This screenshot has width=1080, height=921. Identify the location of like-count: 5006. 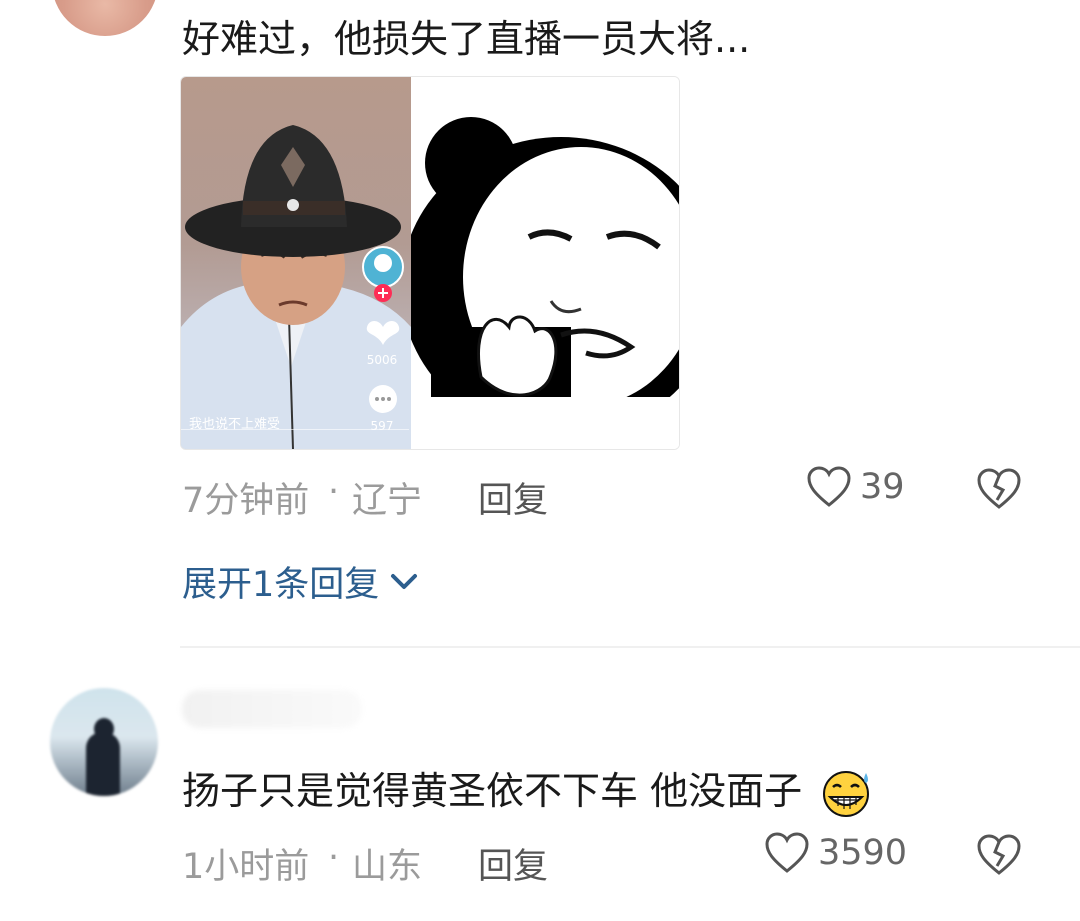
(382, 360).